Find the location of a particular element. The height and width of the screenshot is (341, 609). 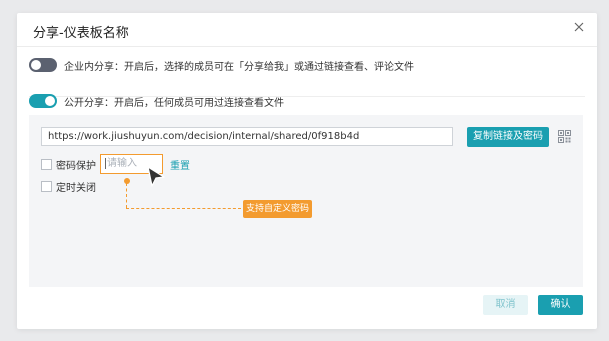

dialog-title: 分享-仪表板名称 is located at coordinates (81, 33).